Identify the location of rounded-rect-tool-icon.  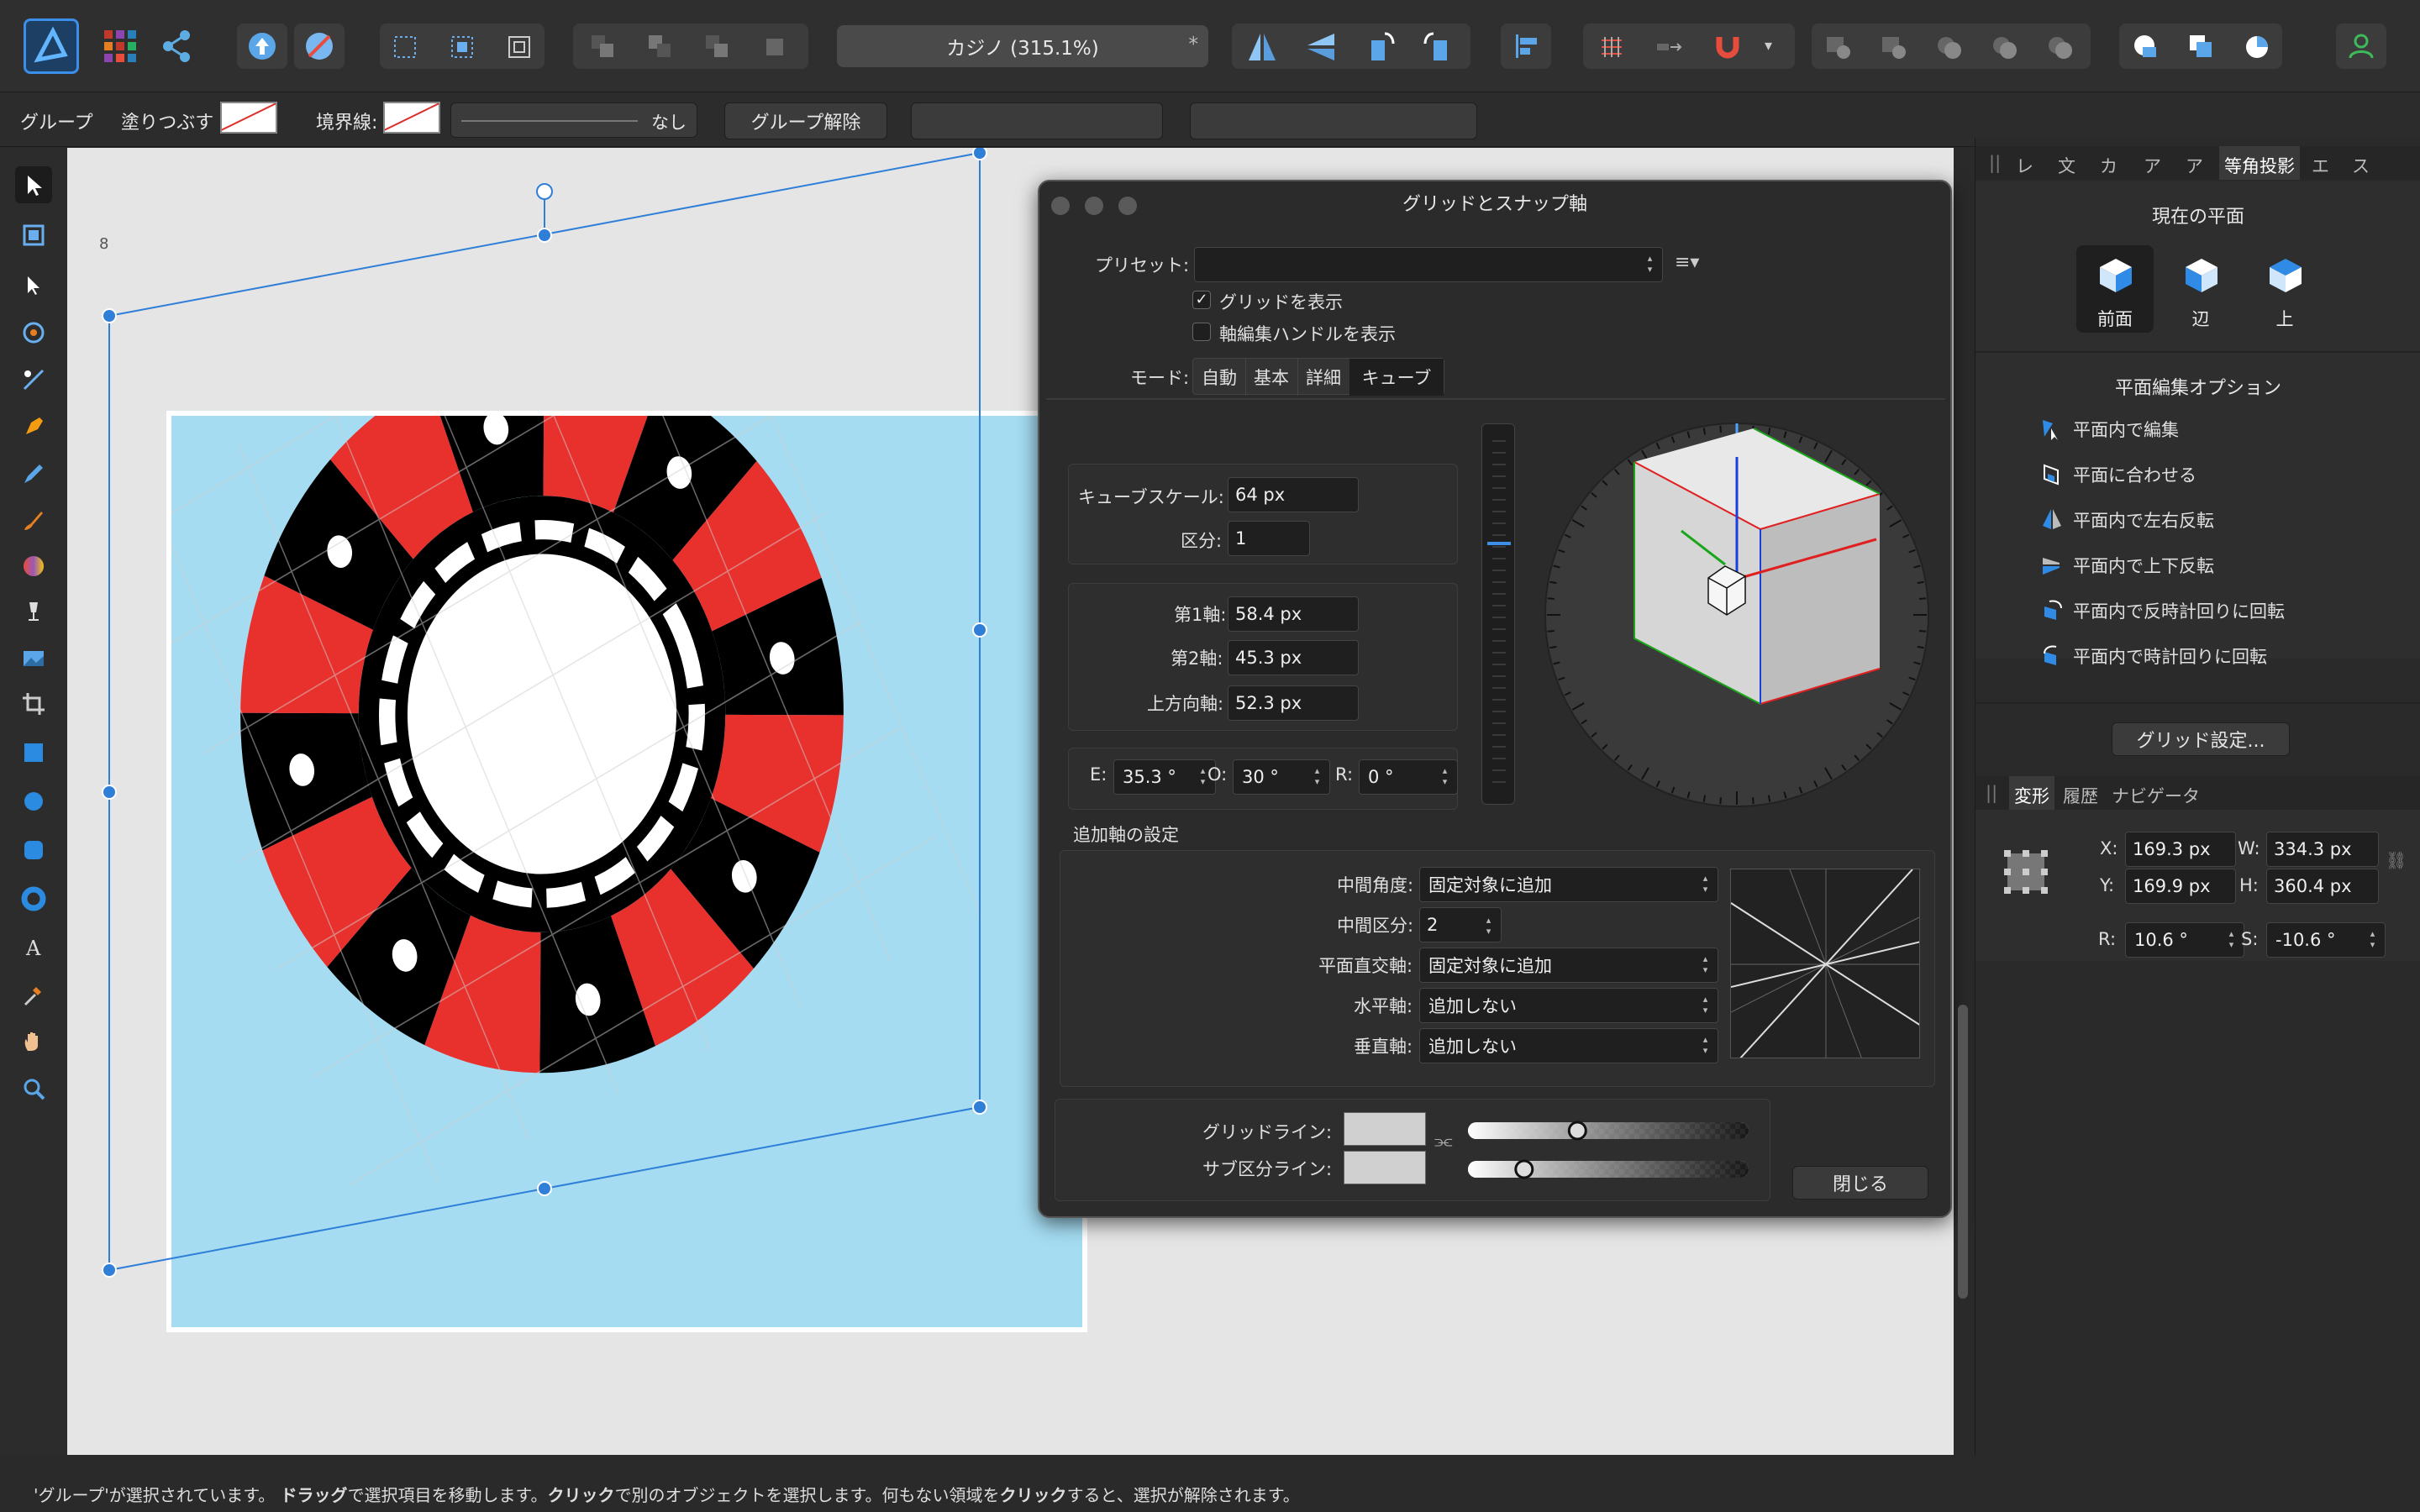
(34, 850).